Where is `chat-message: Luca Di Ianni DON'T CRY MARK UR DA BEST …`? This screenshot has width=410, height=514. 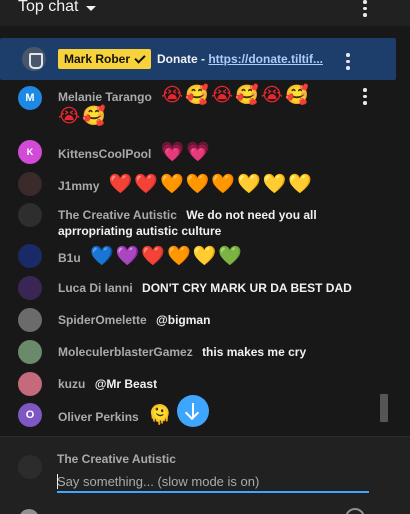
chat-message: Luca Di Ianni DON'T CRY MARK UR DA BEST … is located at coordinates (198, 288).